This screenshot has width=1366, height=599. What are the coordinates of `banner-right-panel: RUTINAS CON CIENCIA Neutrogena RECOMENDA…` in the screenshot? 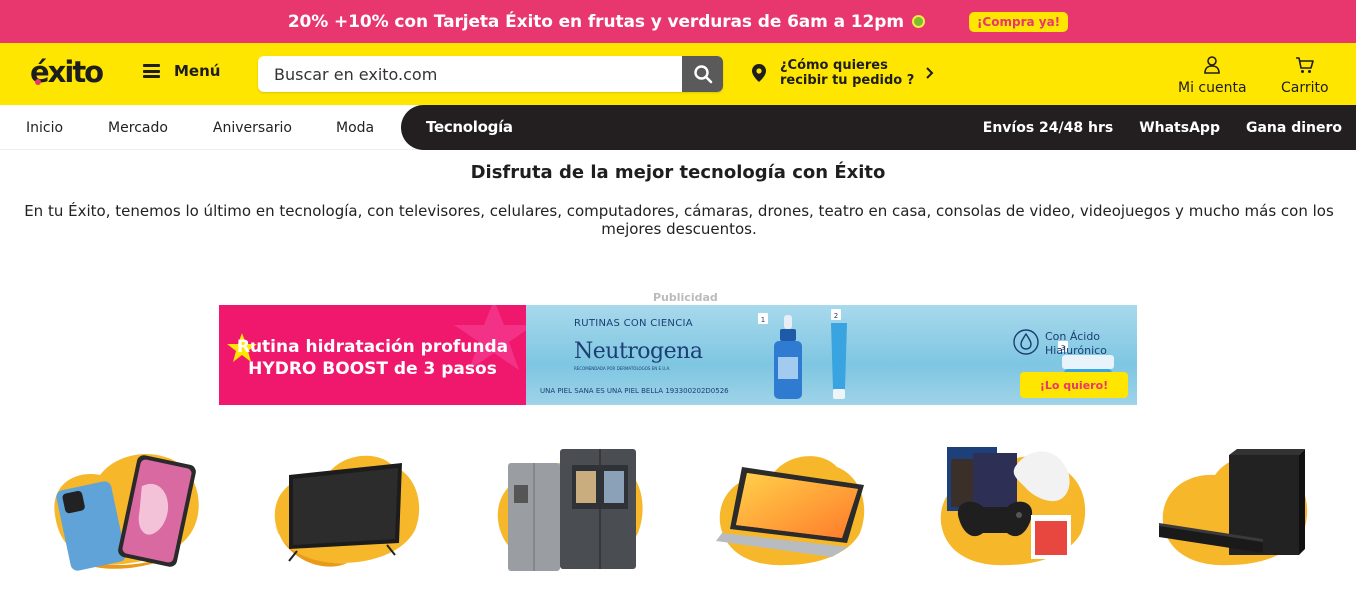 It's located at (831, 355).